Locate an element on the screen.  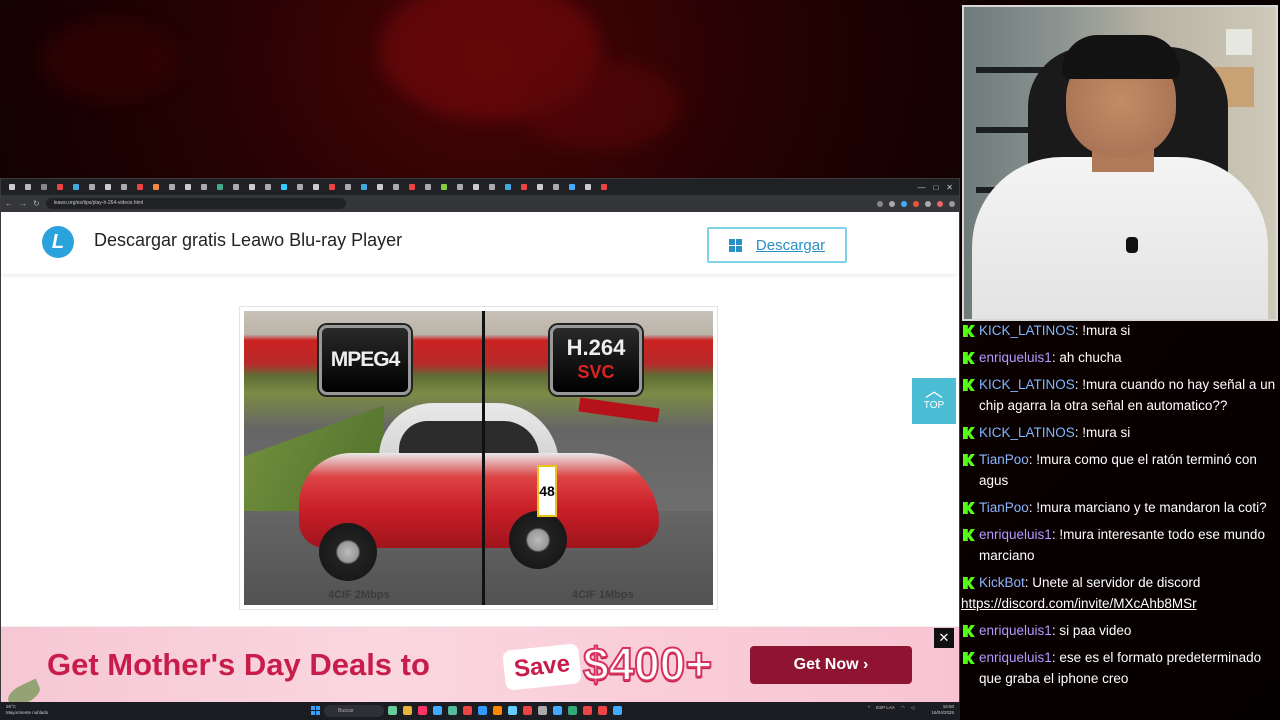
minimize-icon: — is located at coordinates (921, 187).